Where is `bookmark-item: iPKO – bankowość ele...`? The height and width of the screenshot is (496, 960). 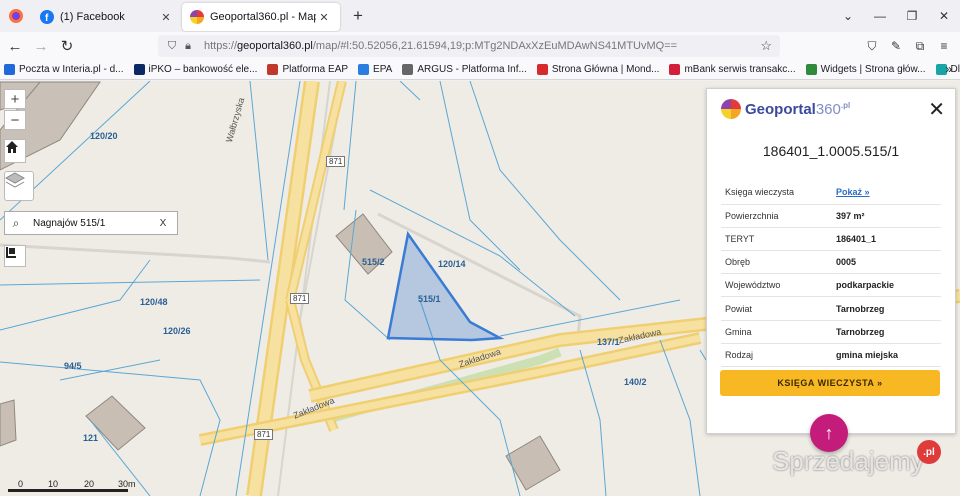 bookmark-item: iPKO – bankowość ele... is located at coordinates (195, 69).